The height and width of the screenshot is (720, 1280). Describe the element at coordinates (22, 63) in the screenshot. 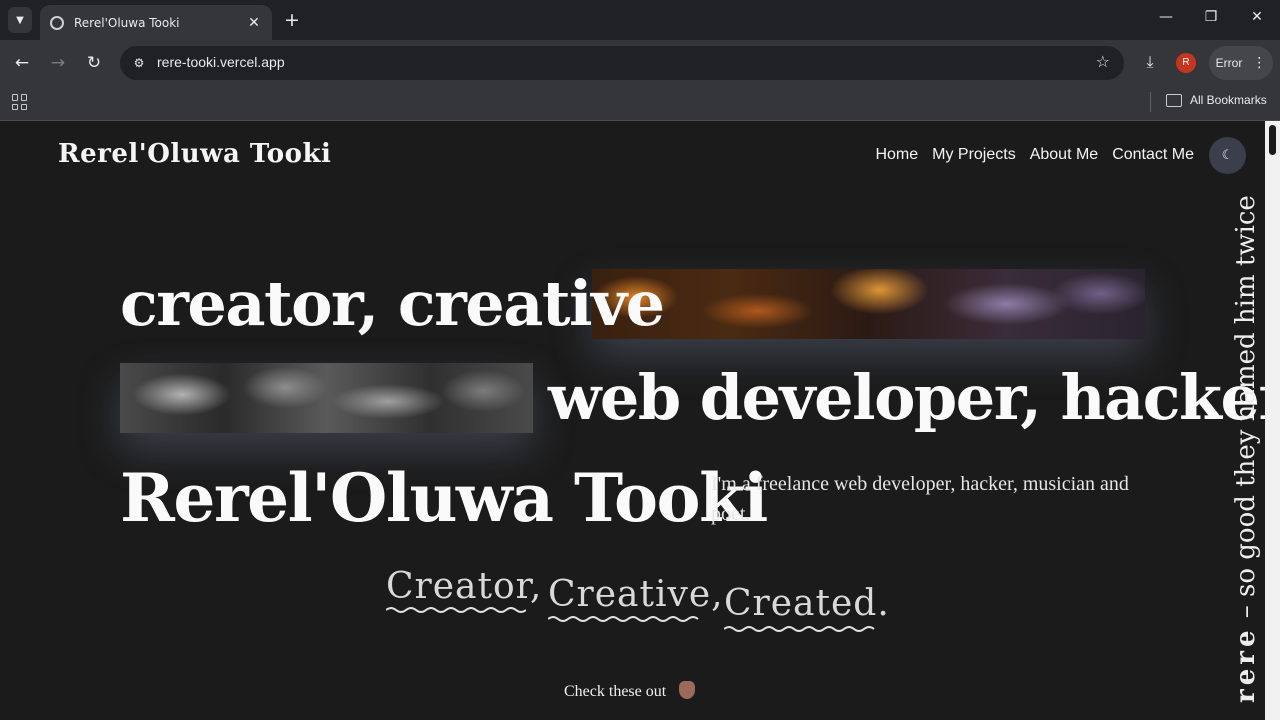

I see `back-button: ←` at that location.